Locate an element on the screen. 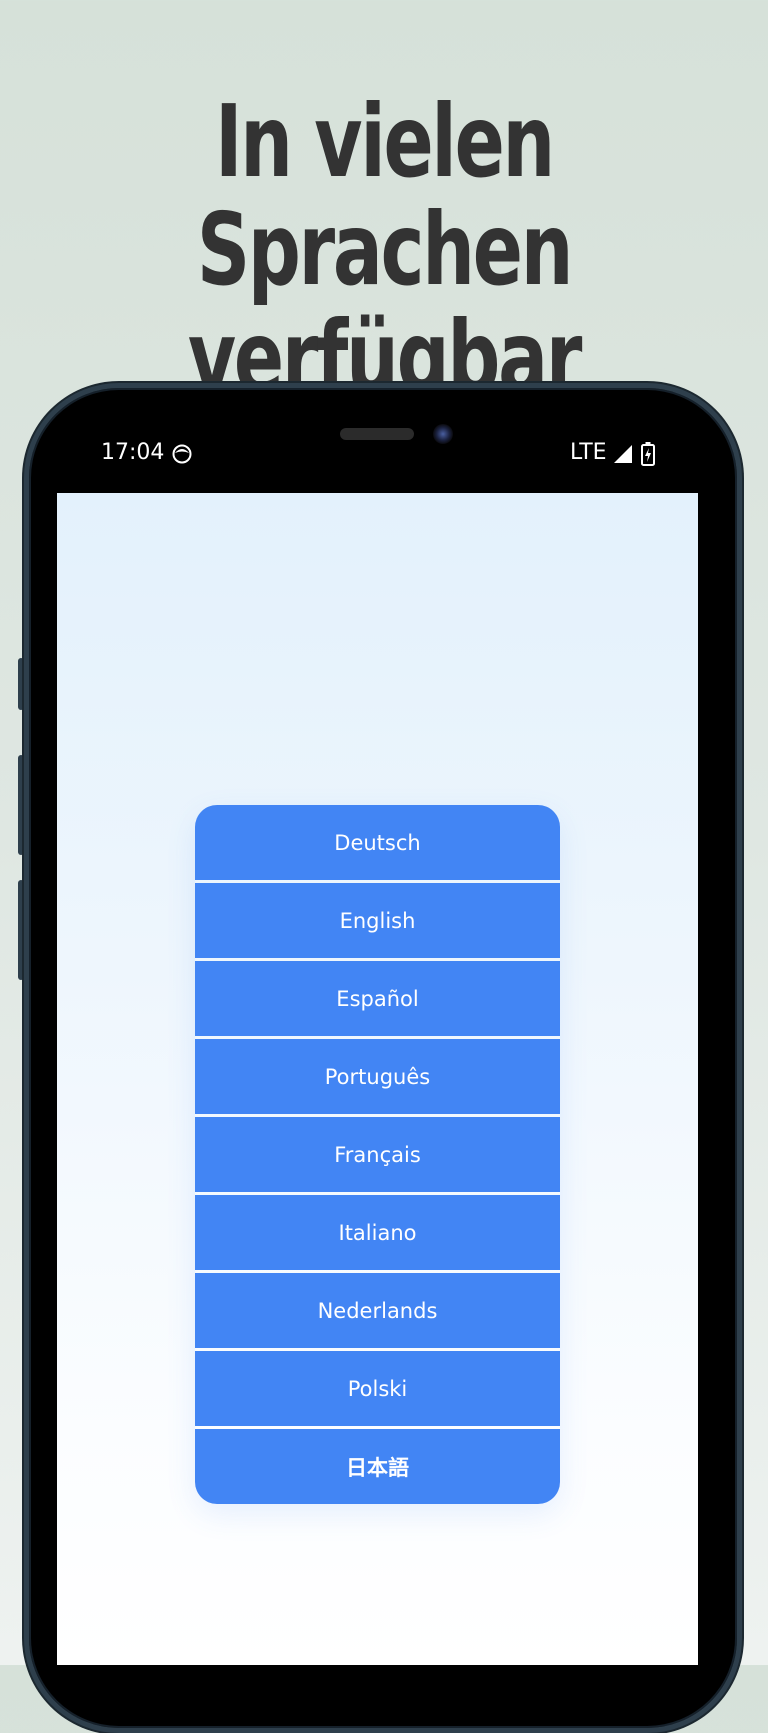 Image resolution: width=768 pixels, height=1733 pixels. front-camera-icon is located at coordinates (443, 434).